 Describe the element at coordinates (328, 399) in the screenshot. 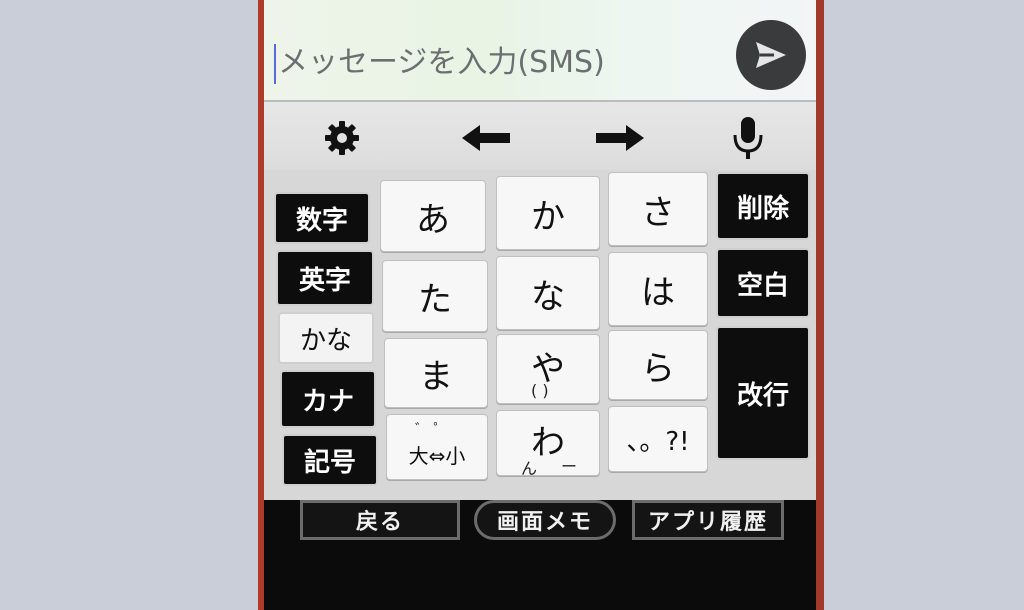

I see `mode-key-katakana: カナ` at that location.